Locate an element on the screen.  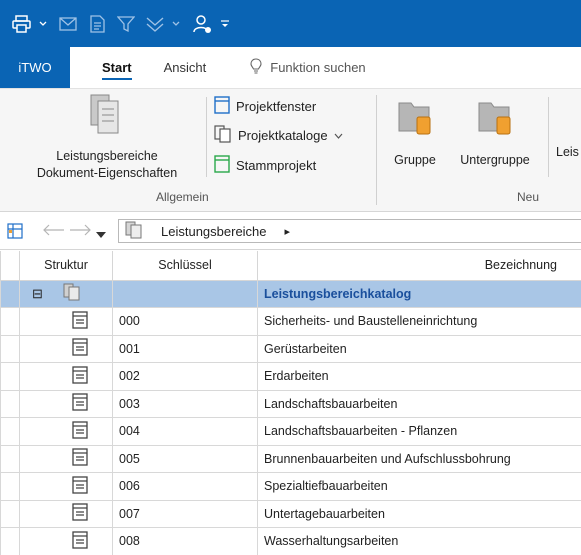
description-cell: Gerüstarbeiten is located at coordinates (419, 348).